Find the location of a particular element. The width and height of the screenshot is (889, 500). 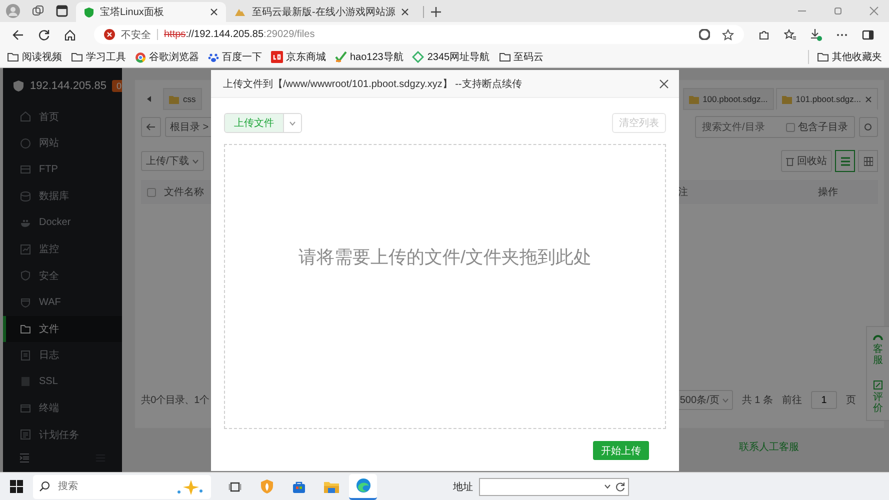

address-field is located at coordinates (554, 487).